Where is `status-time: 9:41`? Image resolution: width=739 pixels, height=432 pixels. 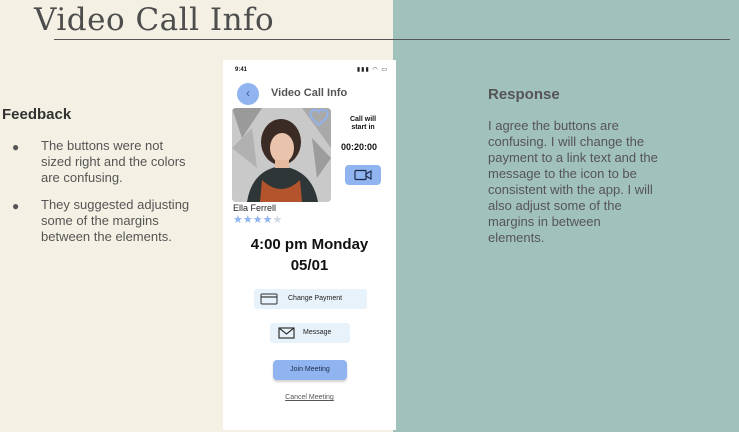
status-time: 9:41 is located at coordinates (241, 70).